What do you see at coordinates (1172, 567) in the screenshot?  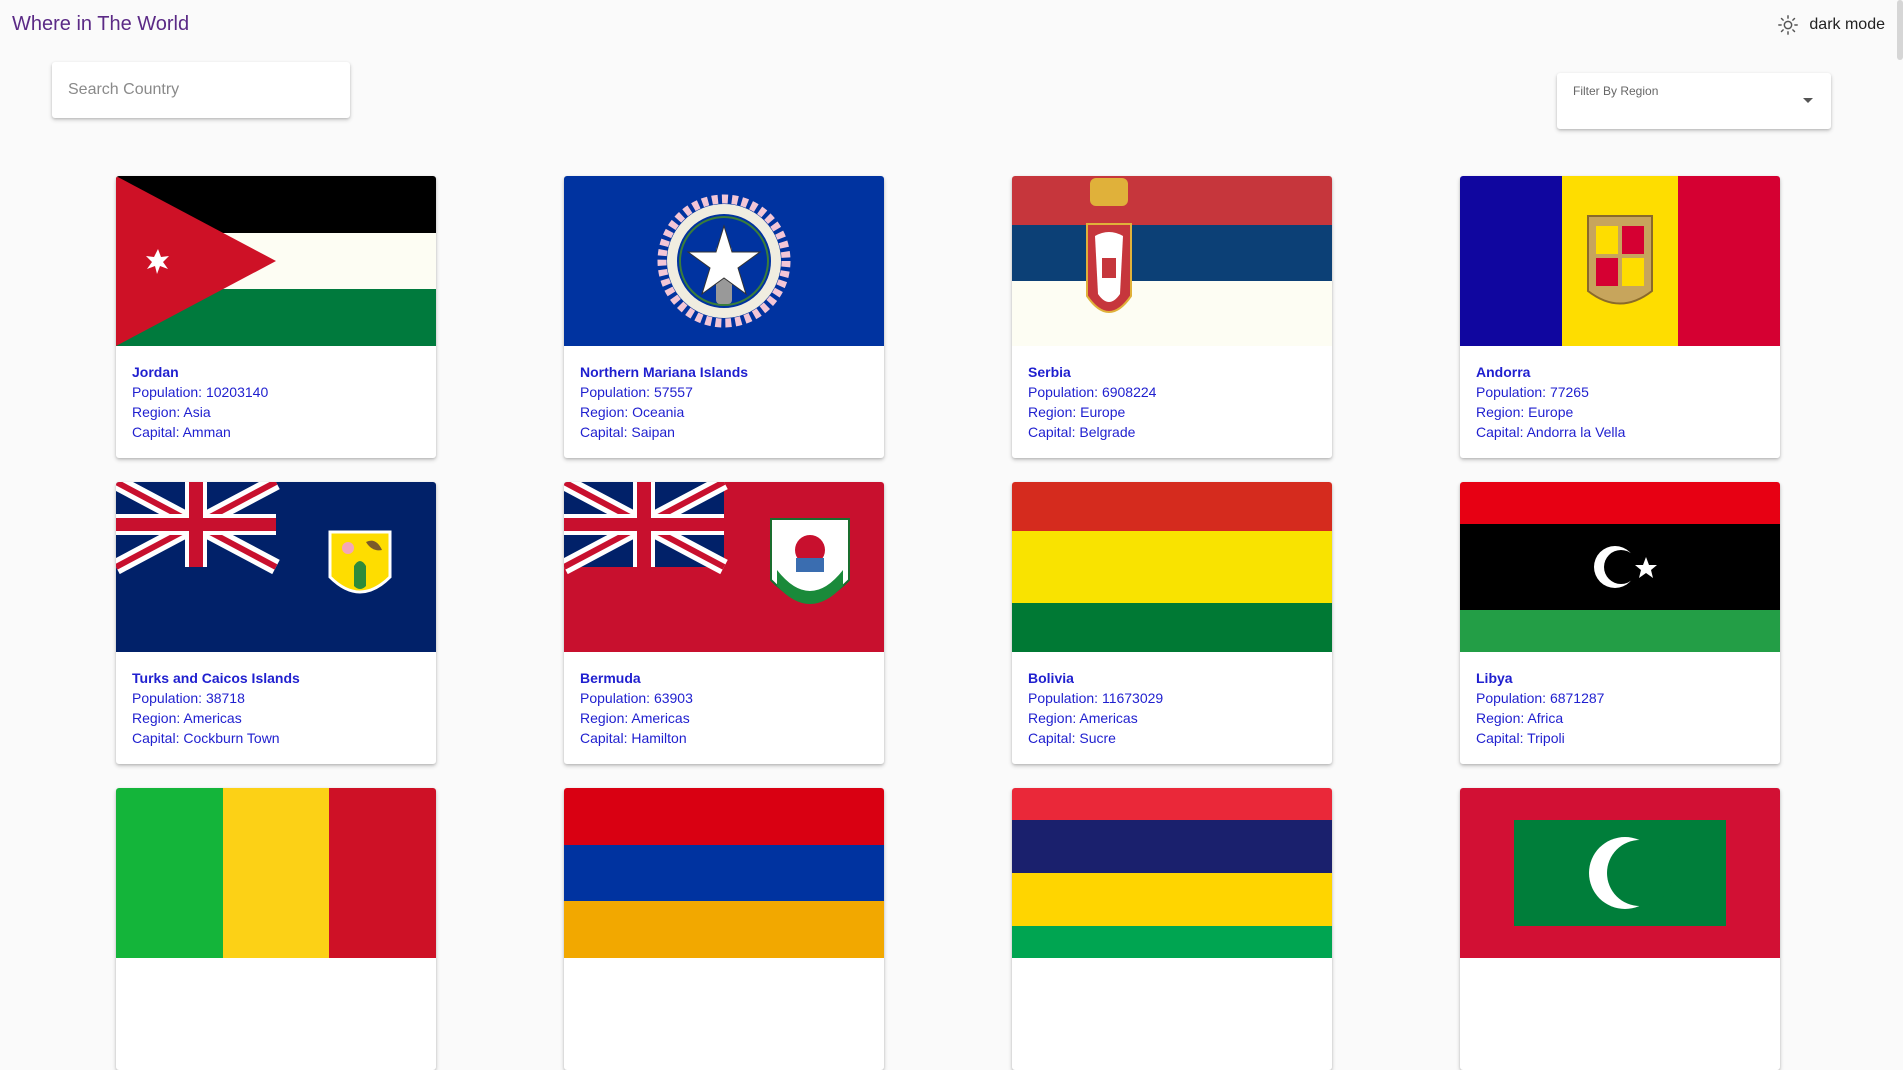 I see `bolivia-flag` at bounding box center [1172, 567].